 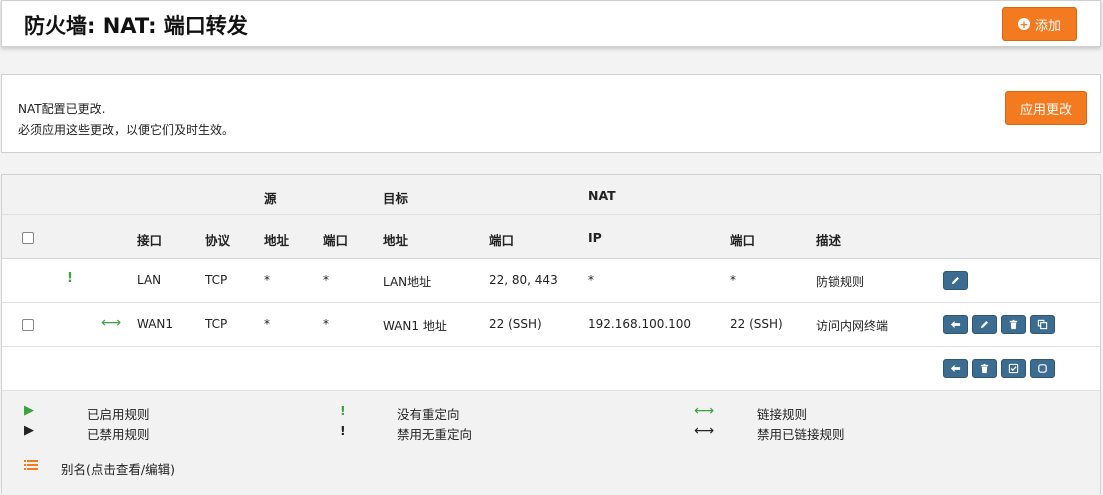 I want to click on plus-circle-icon: +, so click(x=1023, y=24).